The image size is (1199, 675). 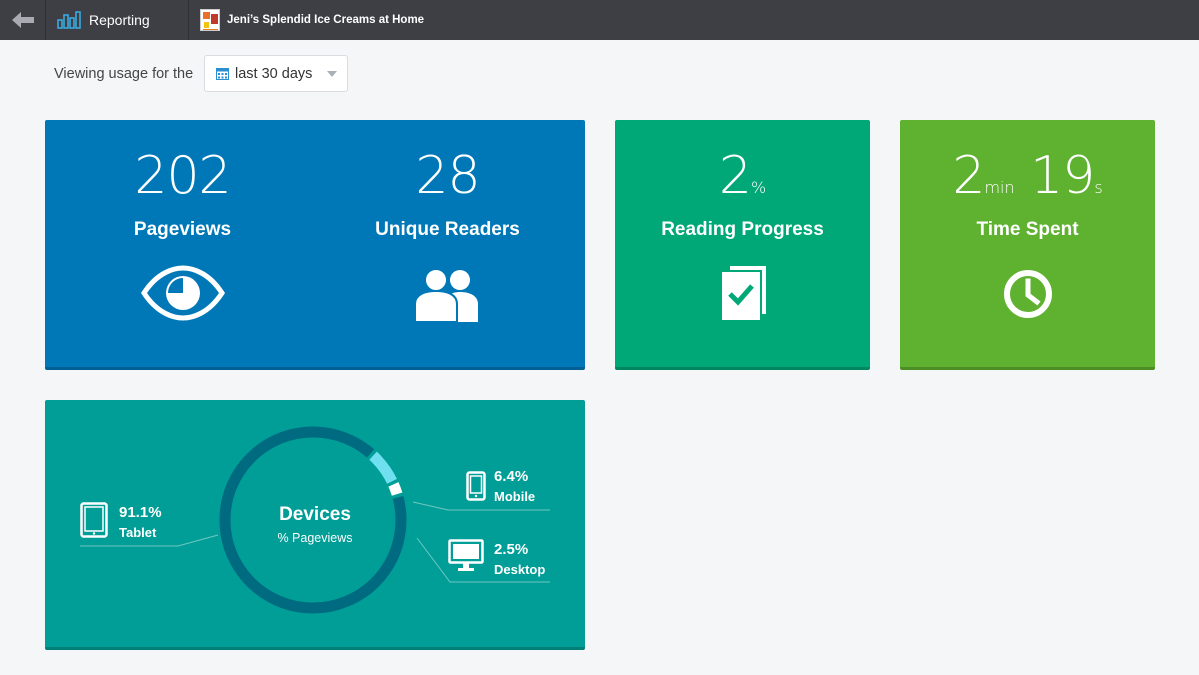 I want to click on arrow-left-icon, so click(x=22, y=20).